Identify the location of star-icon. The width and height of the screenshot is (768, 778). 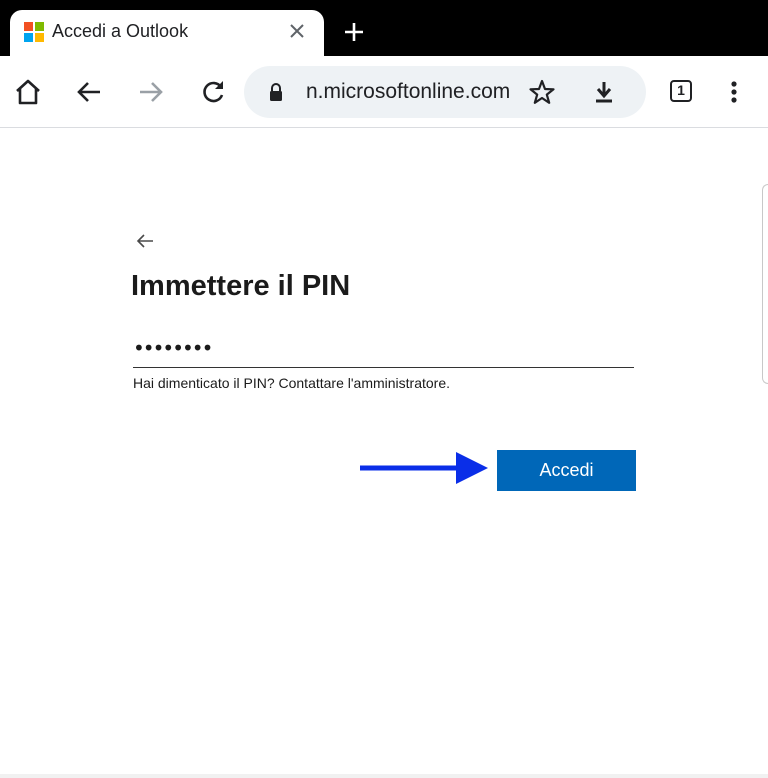
(542, 92).